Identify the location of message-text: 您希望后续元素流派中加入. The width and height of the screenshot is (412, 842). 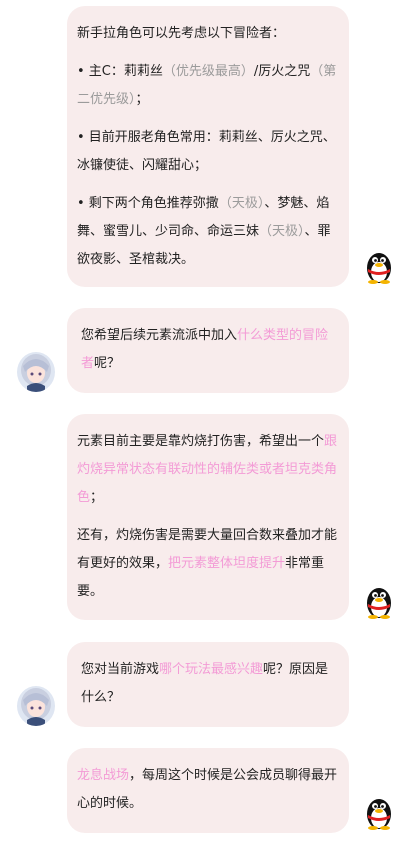
(159, 335).